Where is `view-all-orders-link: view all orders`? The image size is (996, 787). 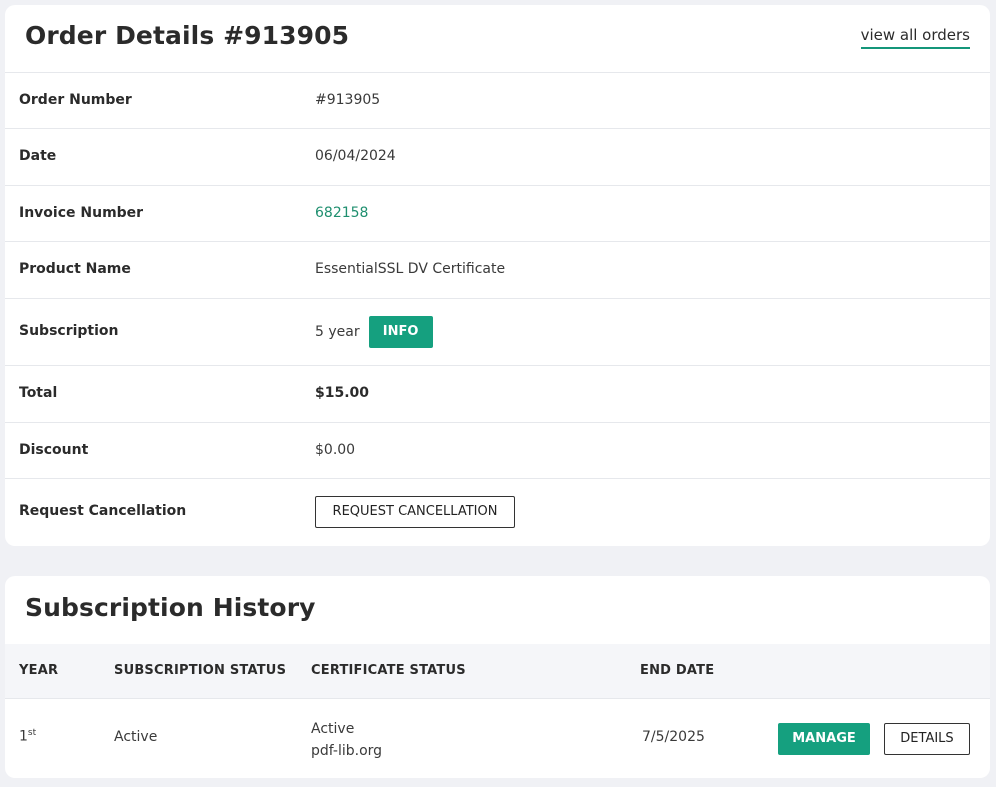 view-all-orders-link: view all orders is located at coordinates (915, 37).